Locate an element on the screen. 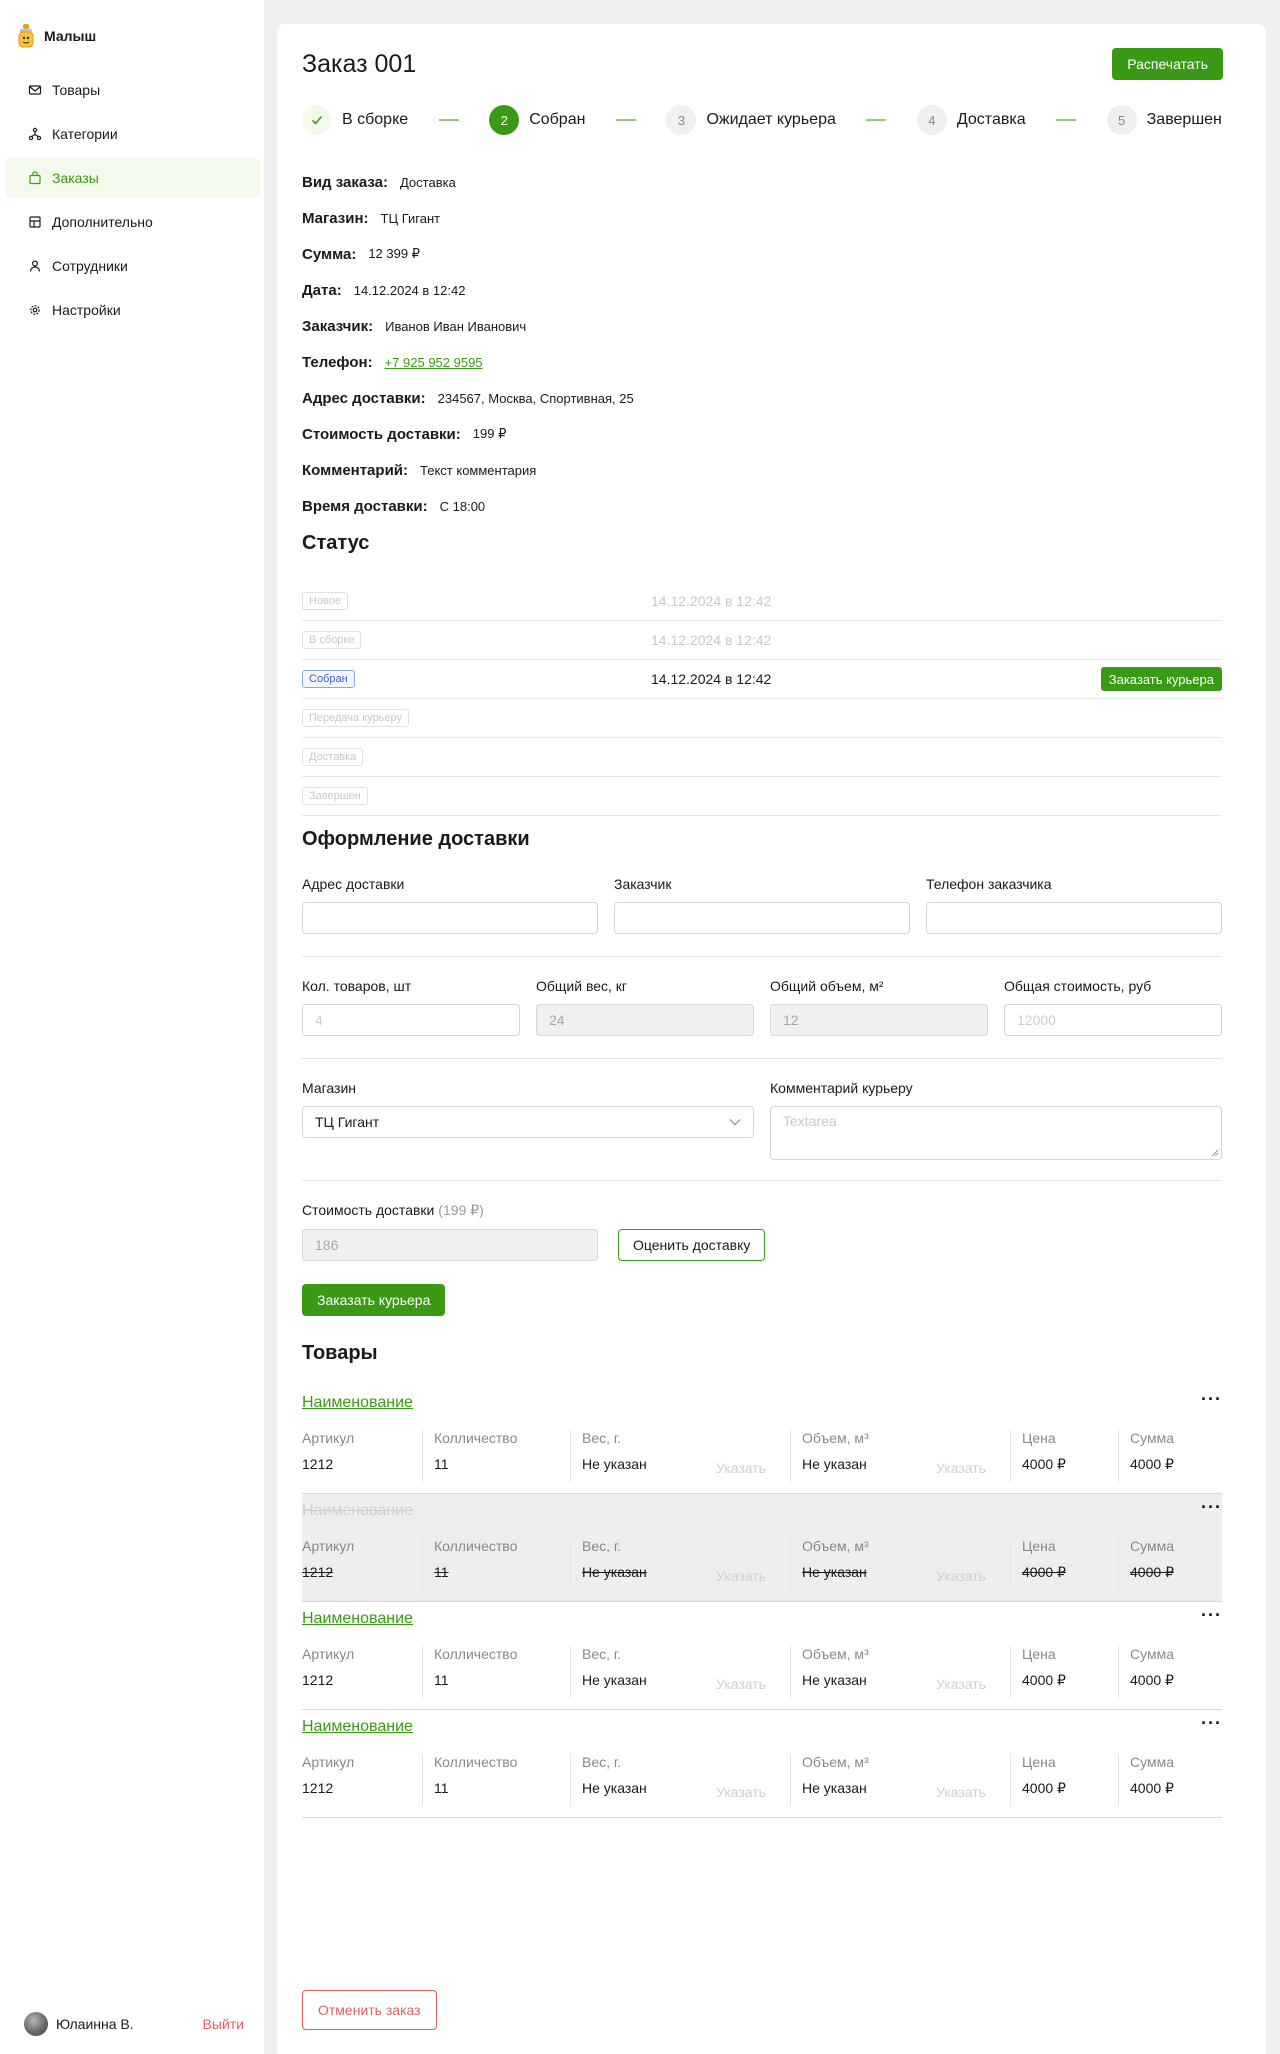 The image size is (1280, 2054). step-circle: 2 is located at coordinates (504, 120).